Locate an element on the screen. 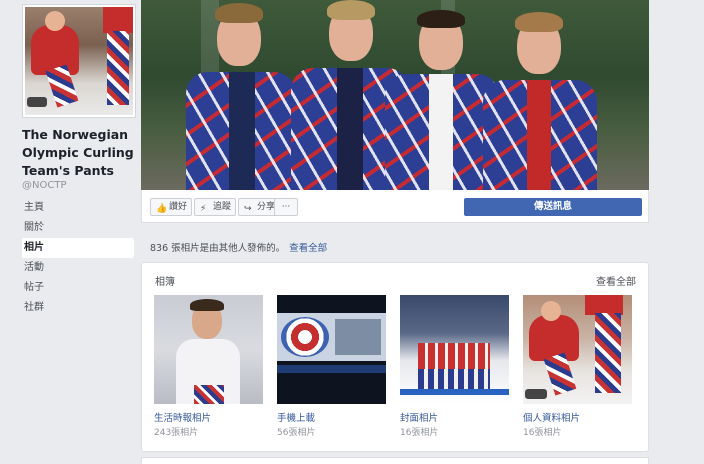 Image resolution: width=704 pixels, height=464 pixels. nav-item-posts: 帖子 is located at coordinates (78, 288).